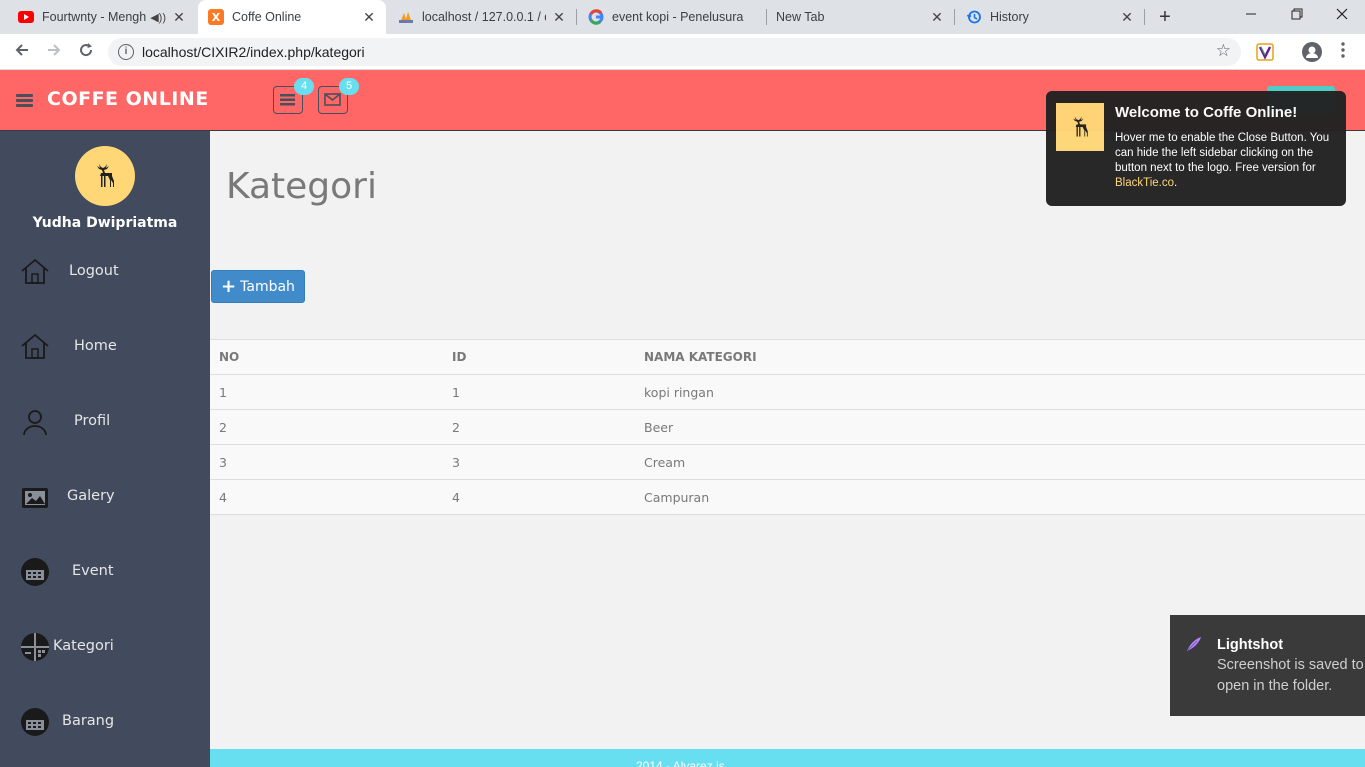  What do you see at coordinates (539, 462) in the screenshot?
I see `cell-id: 3` at bounding box center [539, 462].